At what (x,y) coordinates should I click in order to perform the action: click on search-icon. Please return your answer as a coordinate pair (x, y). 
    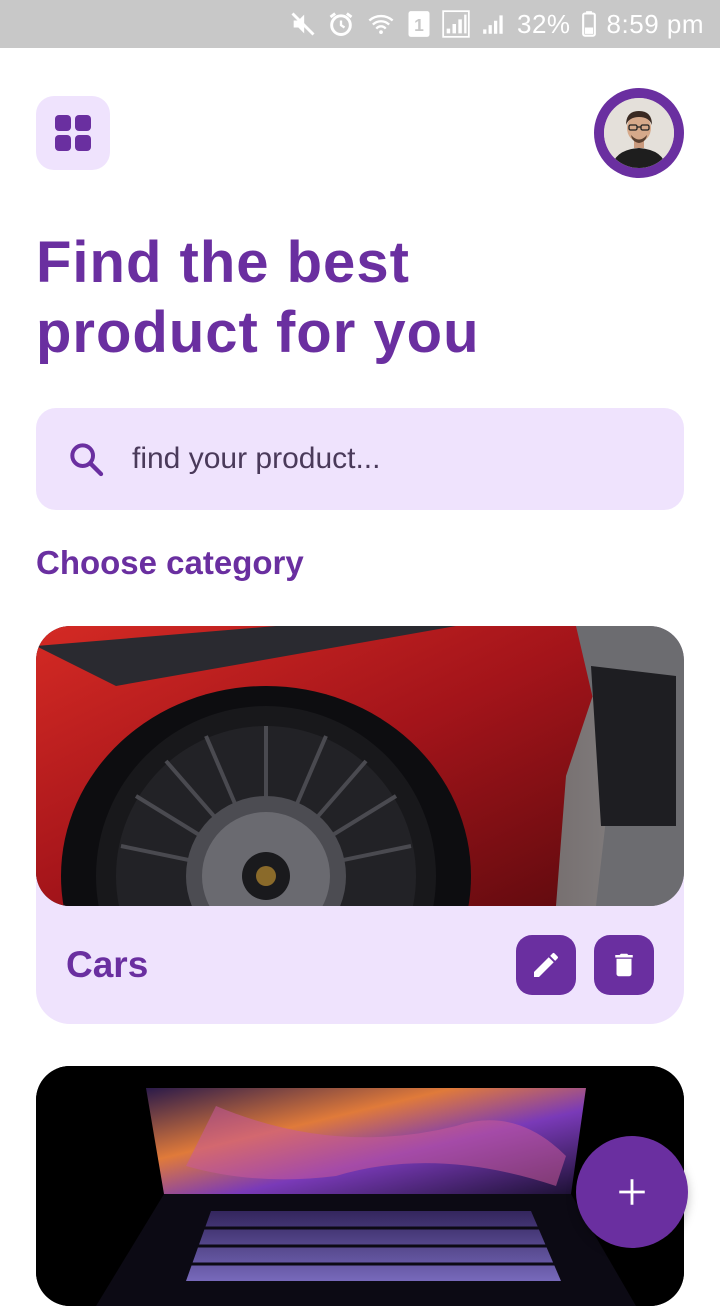
    Looking at the image, I should click on (87, 460).